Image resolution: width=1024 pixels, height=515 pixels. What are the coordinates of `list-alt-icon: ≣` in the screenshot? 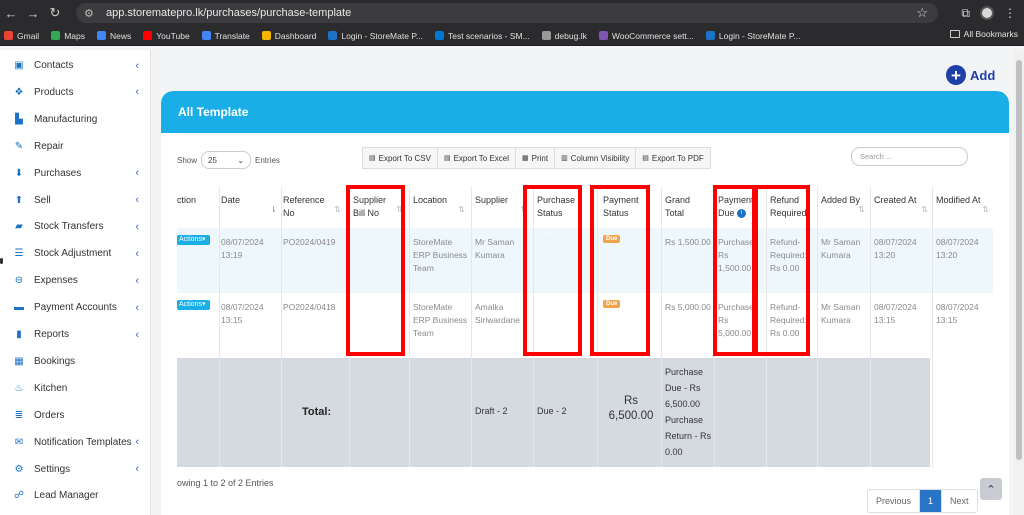 It's located at (19, 415).